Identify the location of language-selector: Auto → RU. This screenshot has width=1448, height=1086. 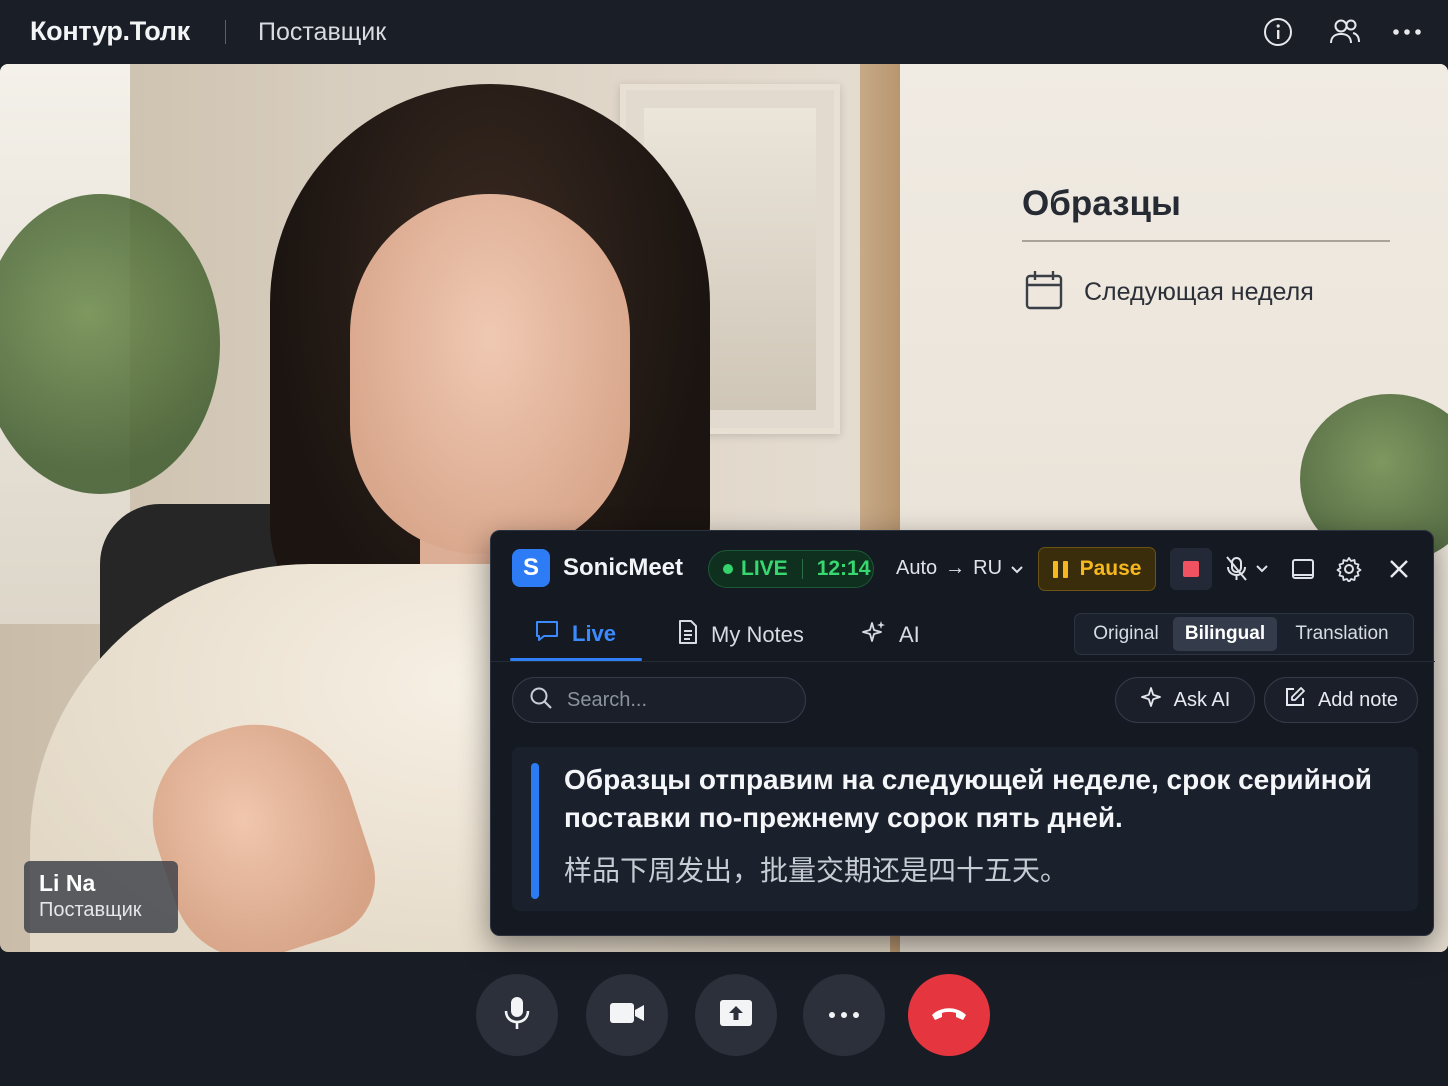
(960, 568).